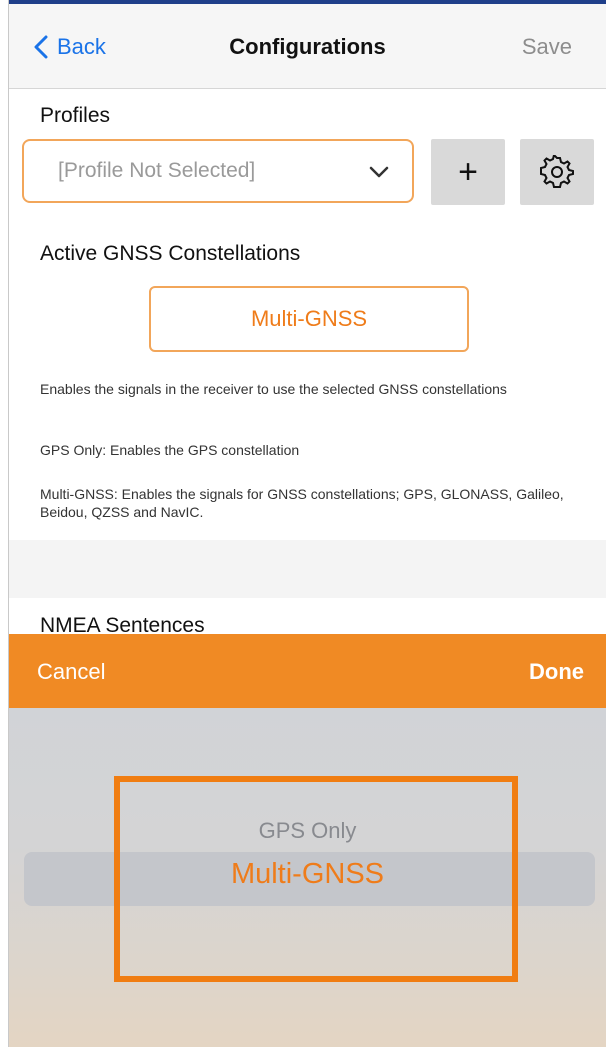 This screenshot has height=1047, width=606. Describe the element at coordinates (75, 115) in the screenshot. I see `profiles-label: Profiles` at that location.